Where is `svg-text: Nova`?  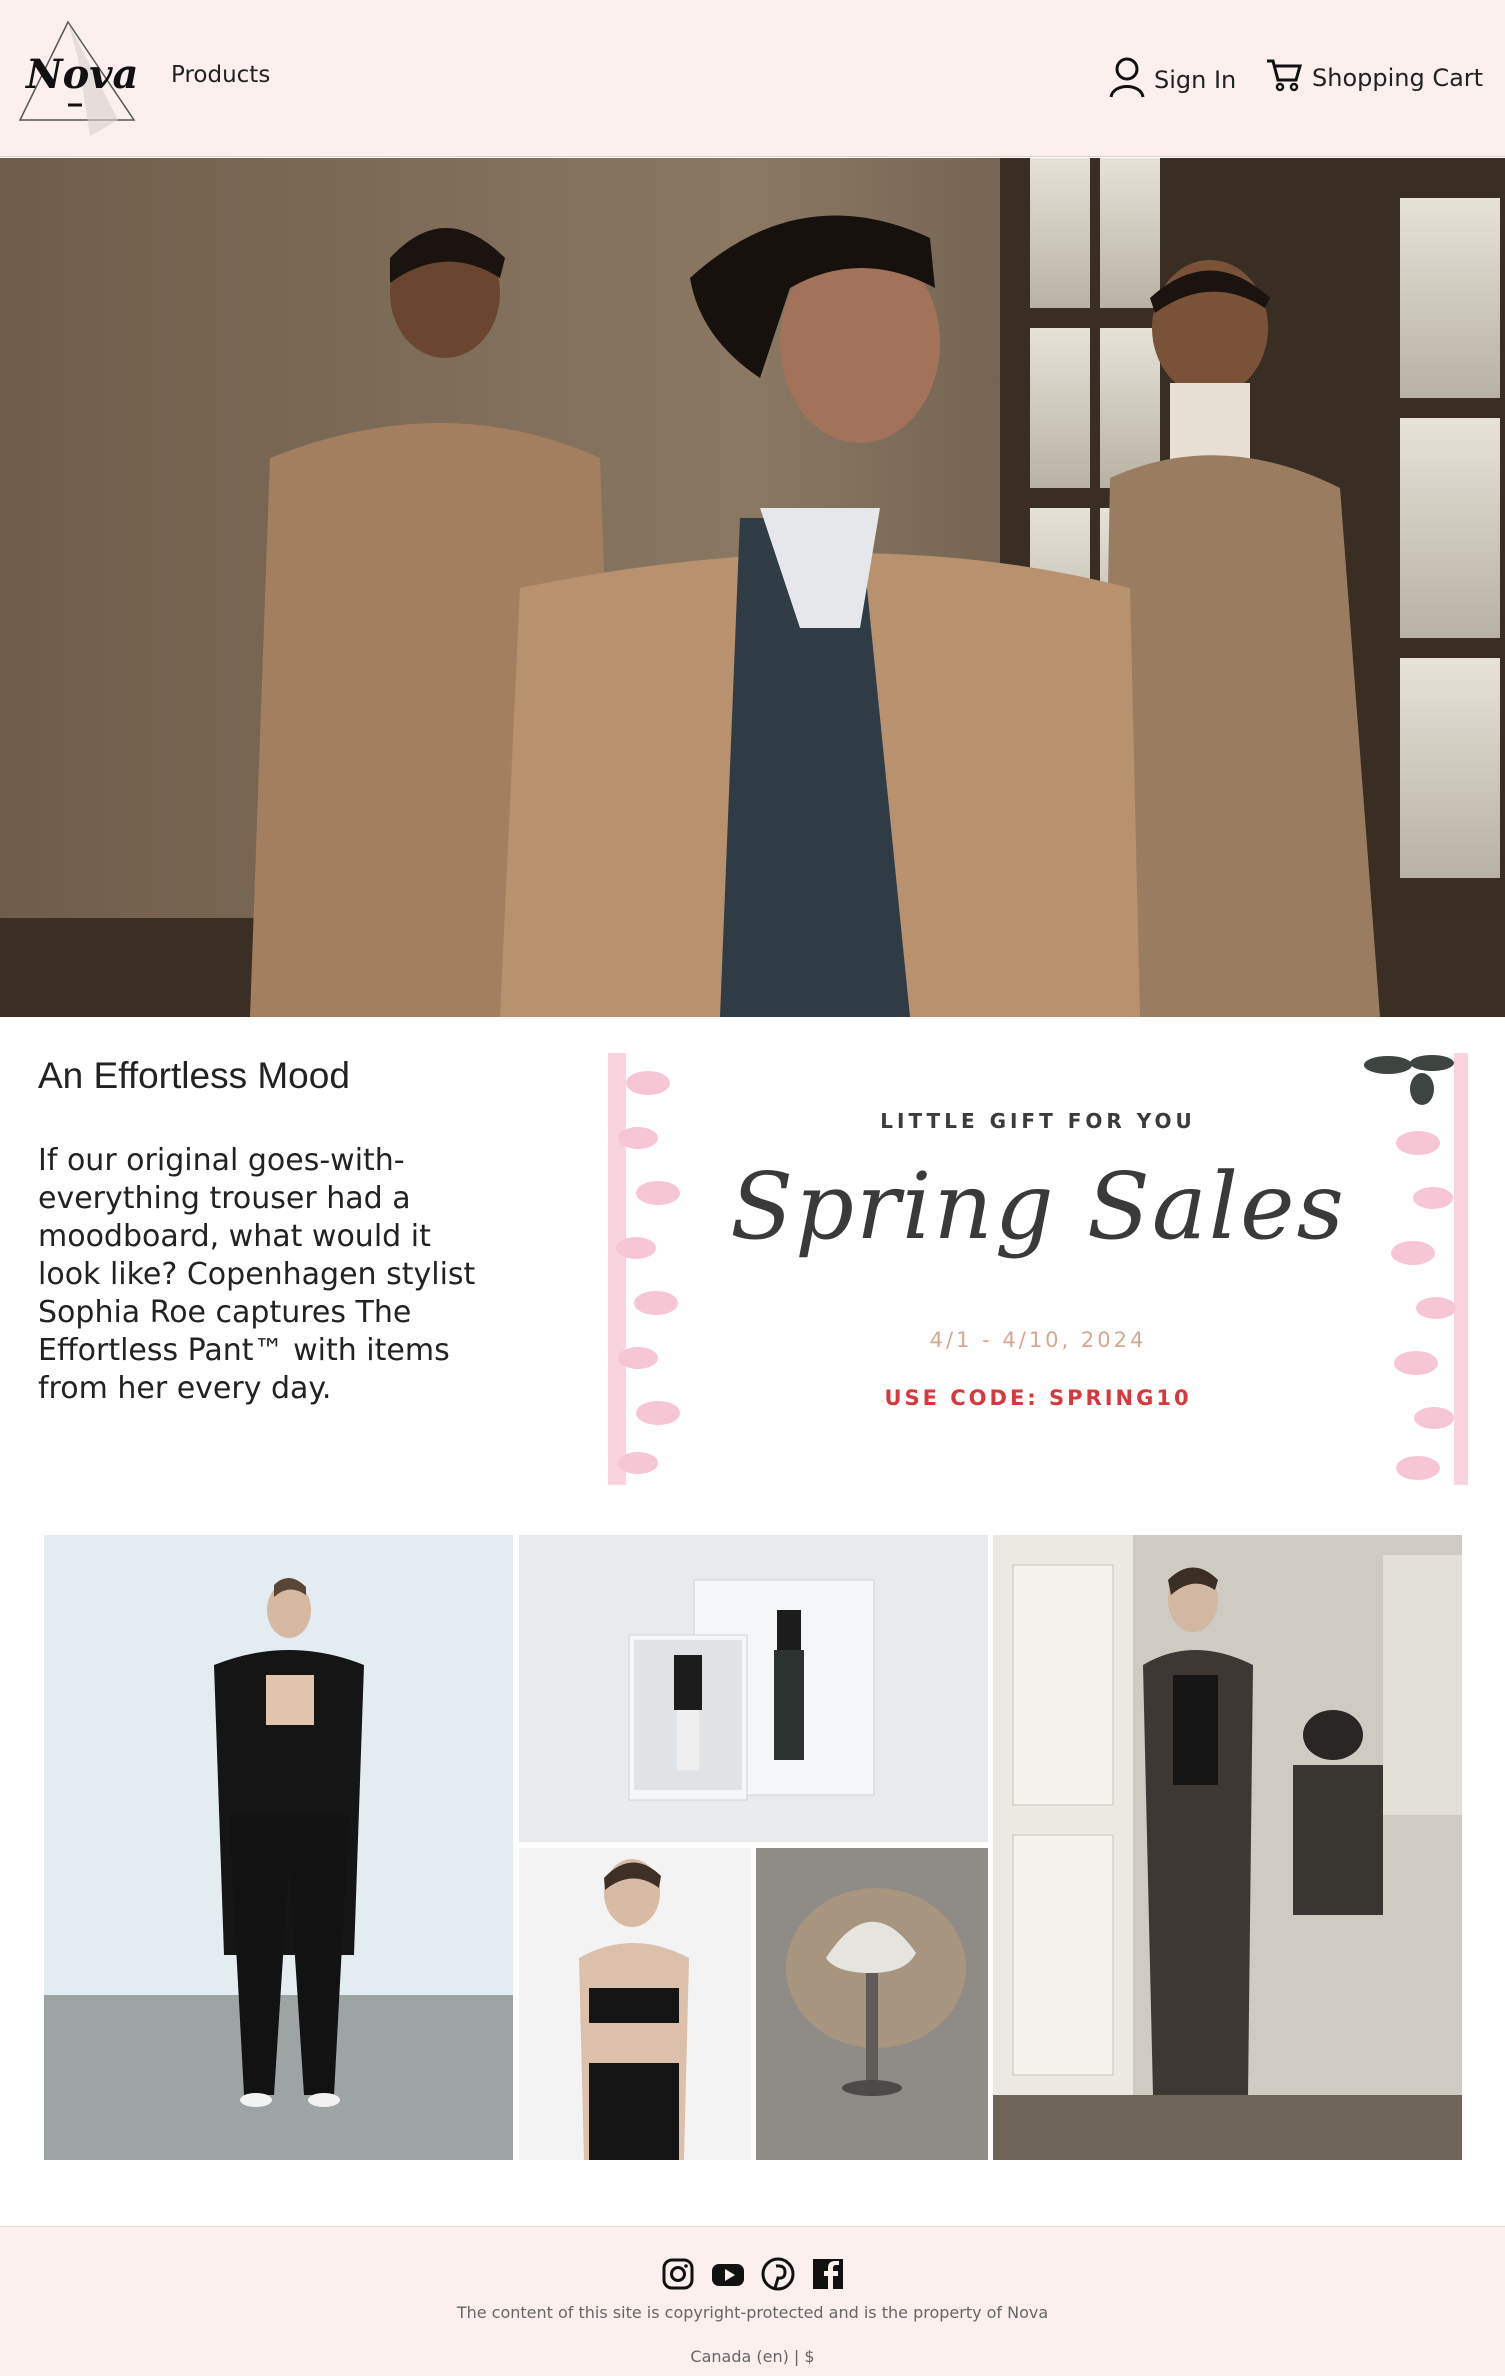
svg-text: Nova is located at coordinates (80, 74).